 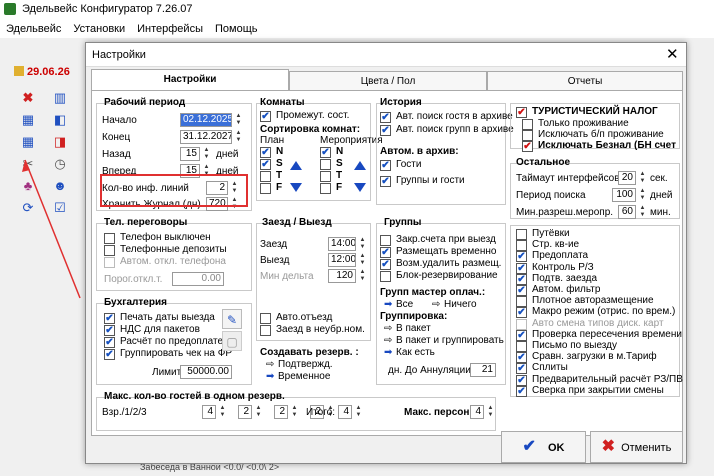 What do you see at coordinates (232, 341) in the screenshot?
I see `copy-icon: ▢` at bounding box center [232, 341].